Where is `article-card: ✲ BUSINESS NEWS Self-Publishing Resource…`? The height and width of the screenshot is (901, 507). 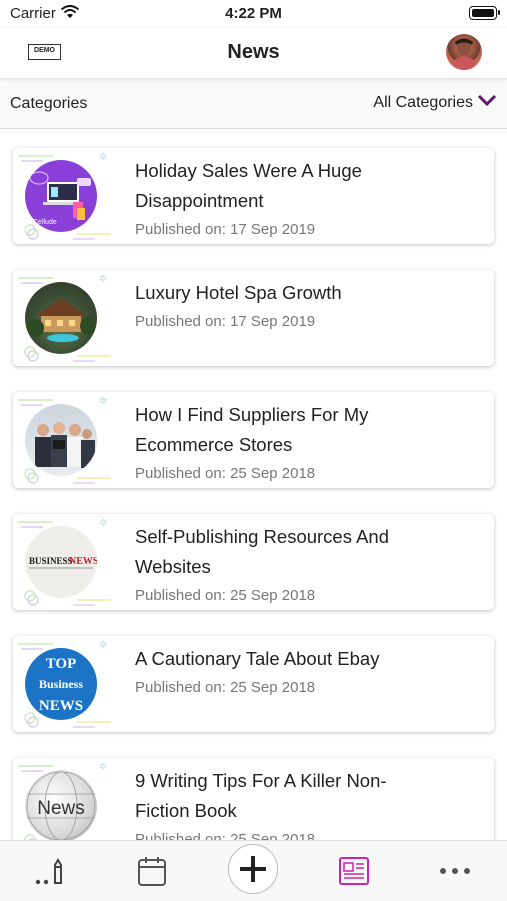 article-card: ✲ BUSINESS NEWS Self-Publishing Resource… is located at coordinates (253, 562).